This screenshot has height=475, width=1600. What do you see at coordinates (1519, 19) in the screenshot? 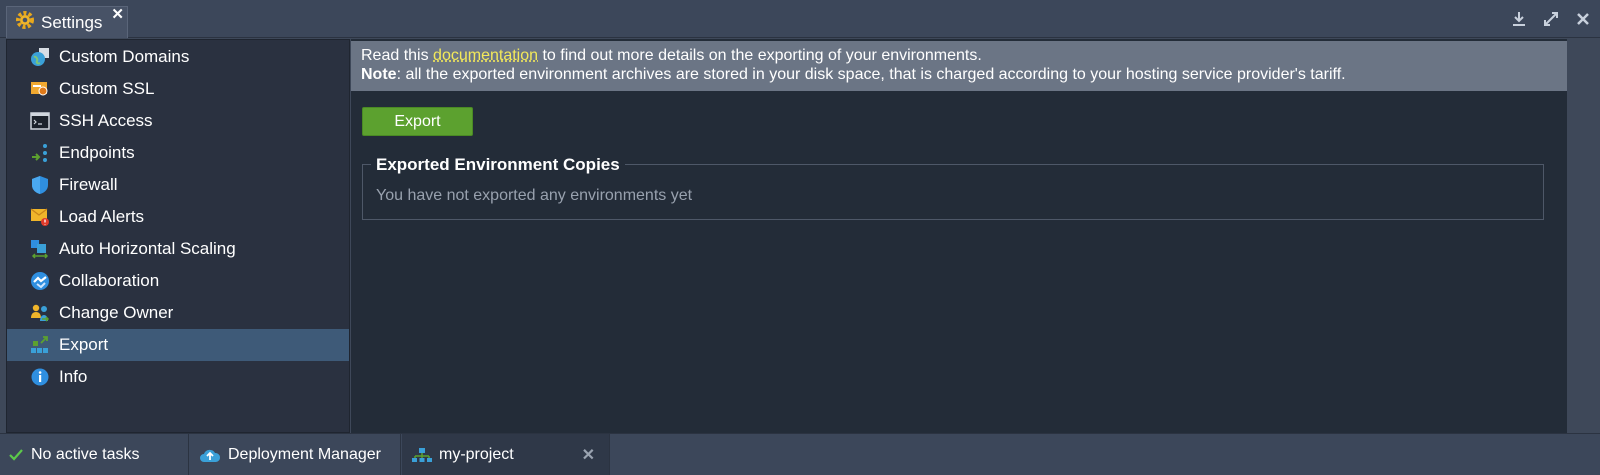
I see `download-icon` at bounding box center [1519, 19].